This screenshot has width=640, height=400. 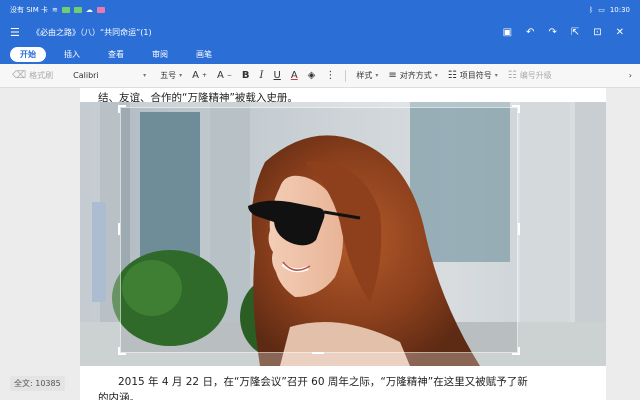 I want to click on format-brush-button: ⌫ 格式刷, so click(x=32, y=75).